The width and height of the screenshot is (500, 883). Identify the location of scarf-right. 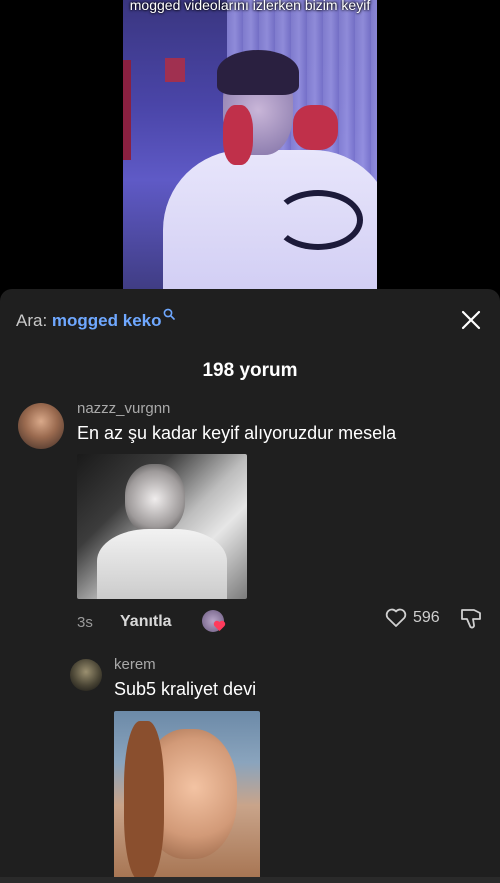
(315, 127).